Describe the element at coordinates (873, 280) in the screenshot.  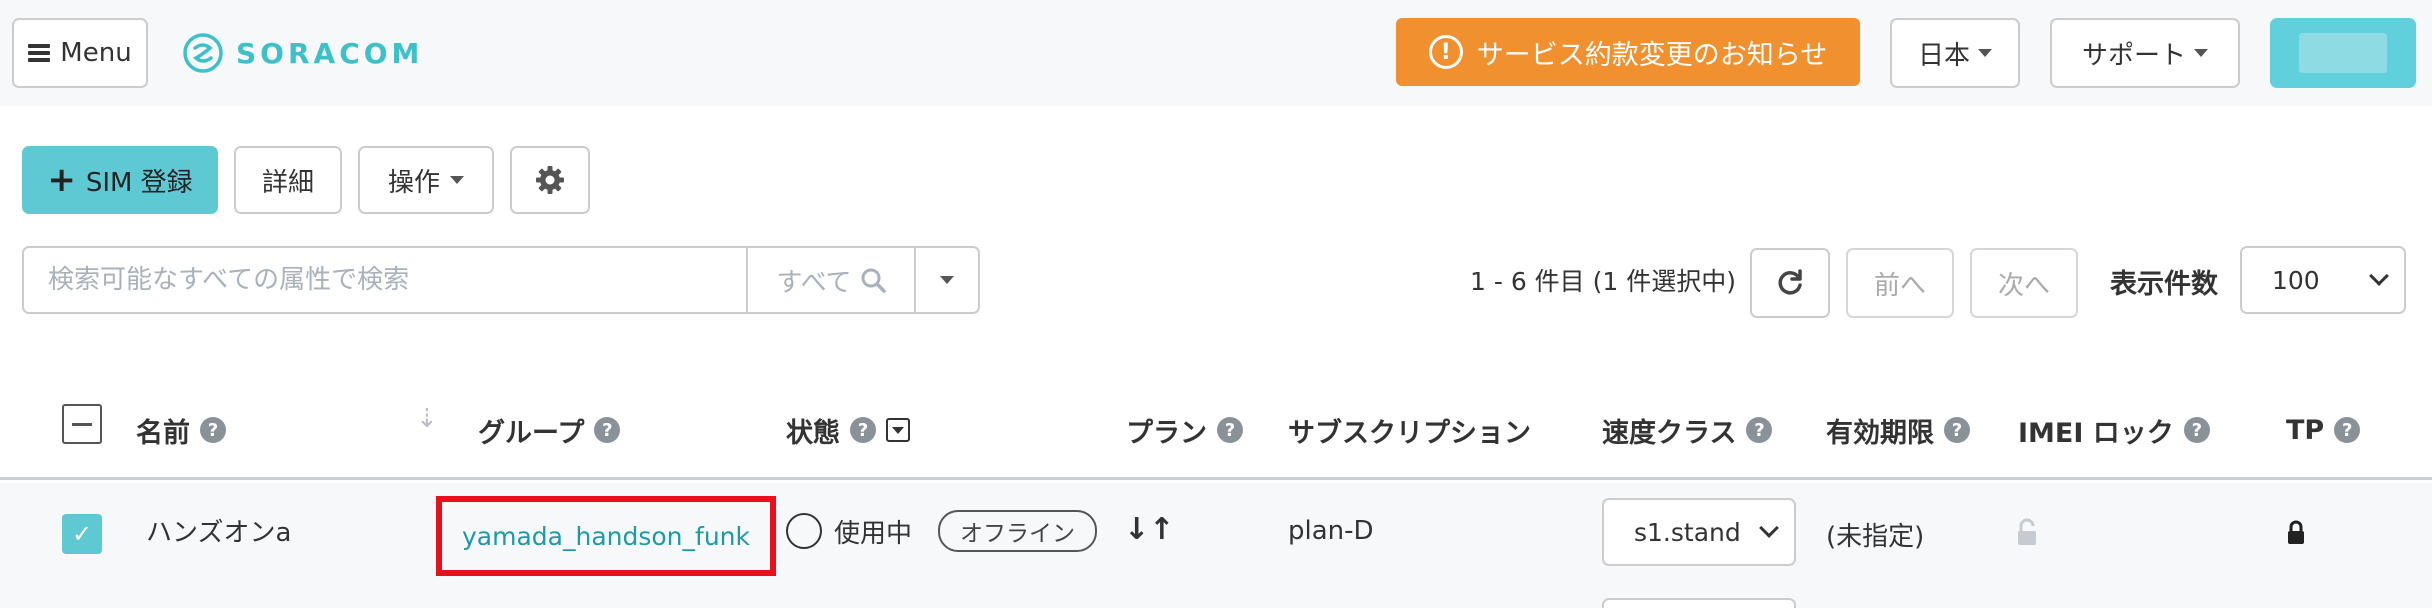
I see `search-icon` at that location.